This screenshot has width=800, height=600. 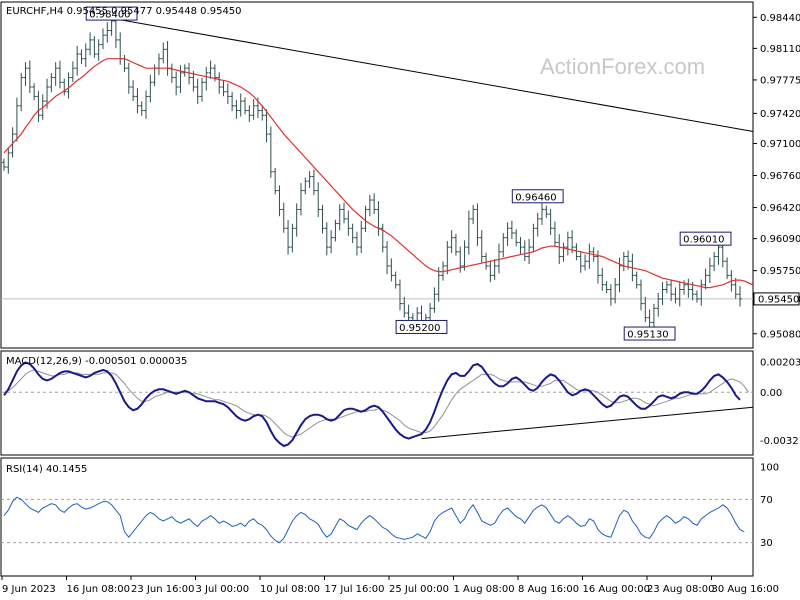 What do you see at coordinates (780, 362) in the screenshot?
I see `macd-axis-label: 0.002031` at bounding box center [780, 362].